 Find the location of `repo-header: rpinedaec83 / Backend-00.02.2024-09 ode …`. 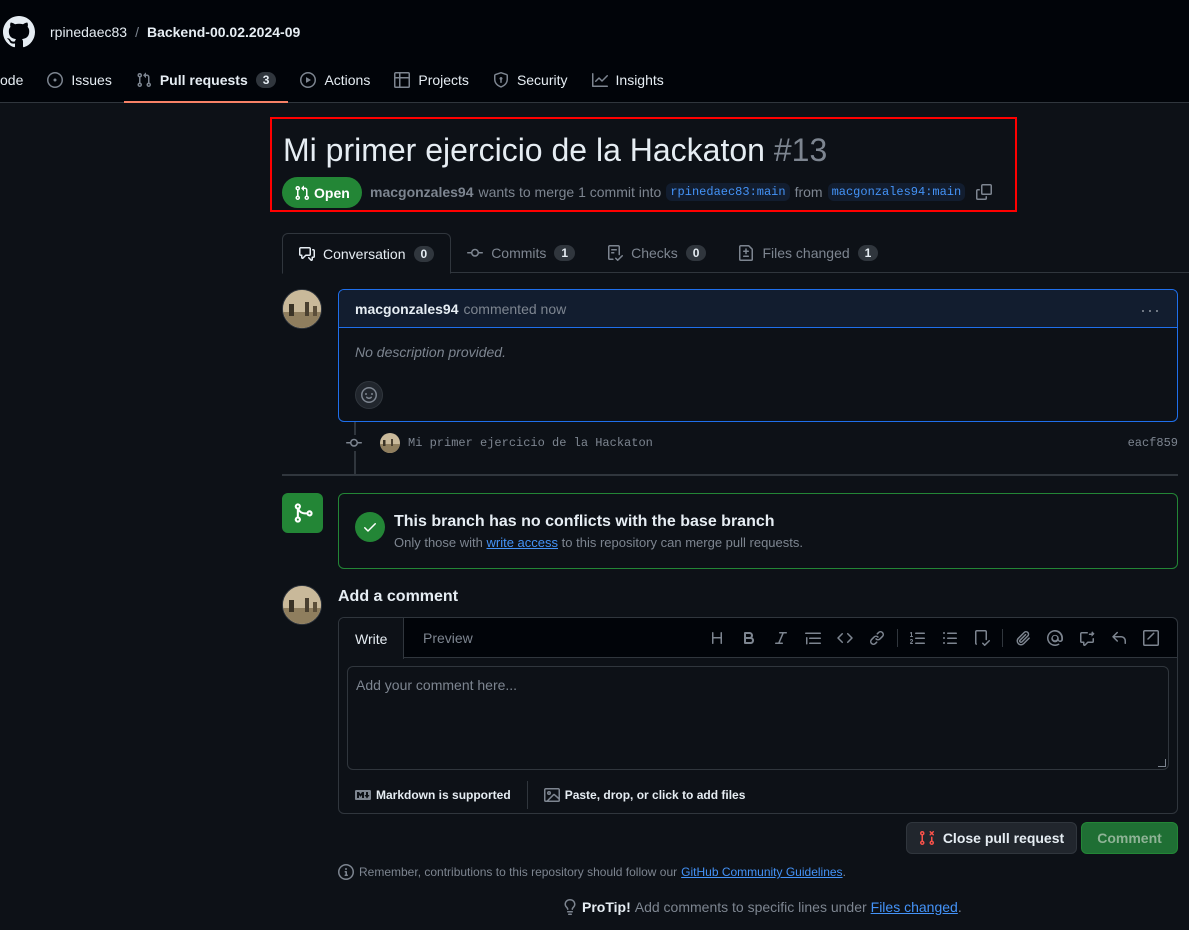

repo-header: rpinedaec83 / Backend-00.02.2024-09 ode … is located at coordinates (594, 51).